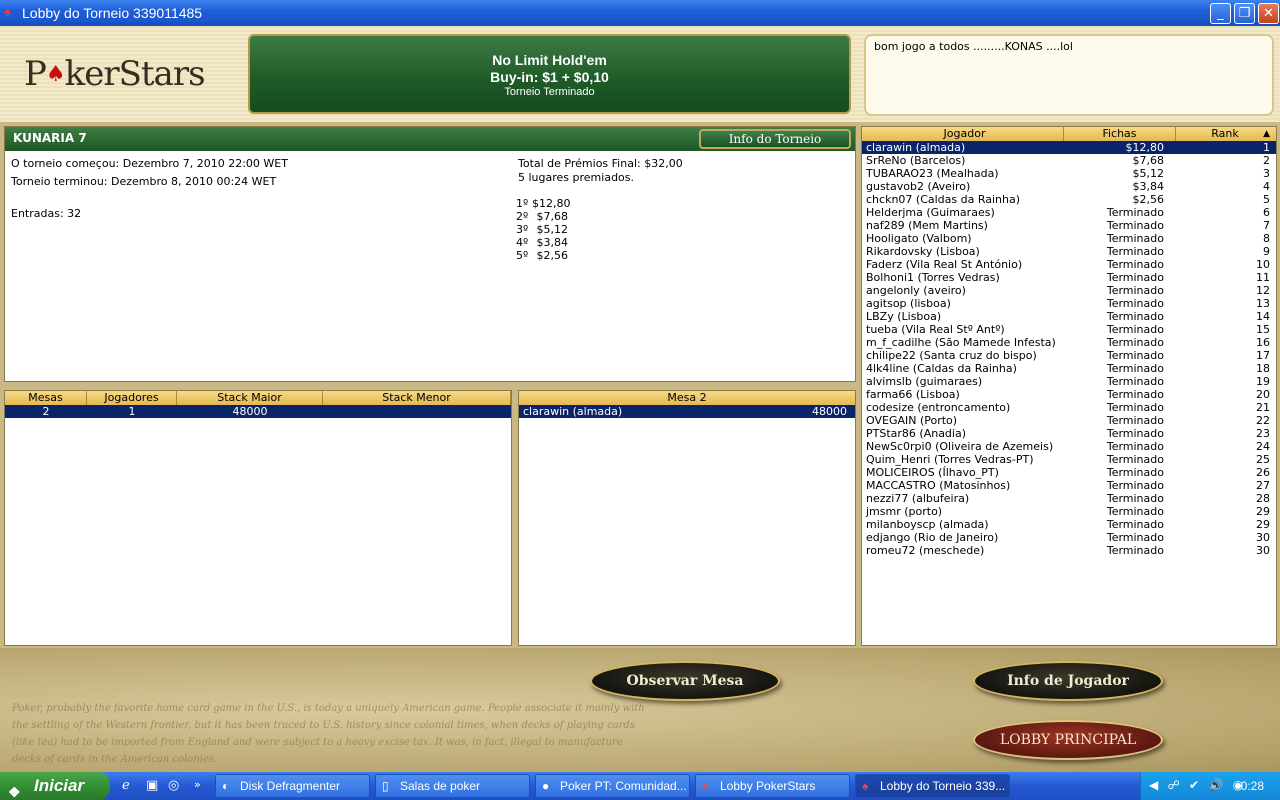 The height and width of the screenshot is (800, 1280). What do you see at coordinates (772, 786) in the screenshot?
I see `taskbar-item-lobby-pokerstars: ♠ Lobby PokerStars` at bounding box center [772, 786].